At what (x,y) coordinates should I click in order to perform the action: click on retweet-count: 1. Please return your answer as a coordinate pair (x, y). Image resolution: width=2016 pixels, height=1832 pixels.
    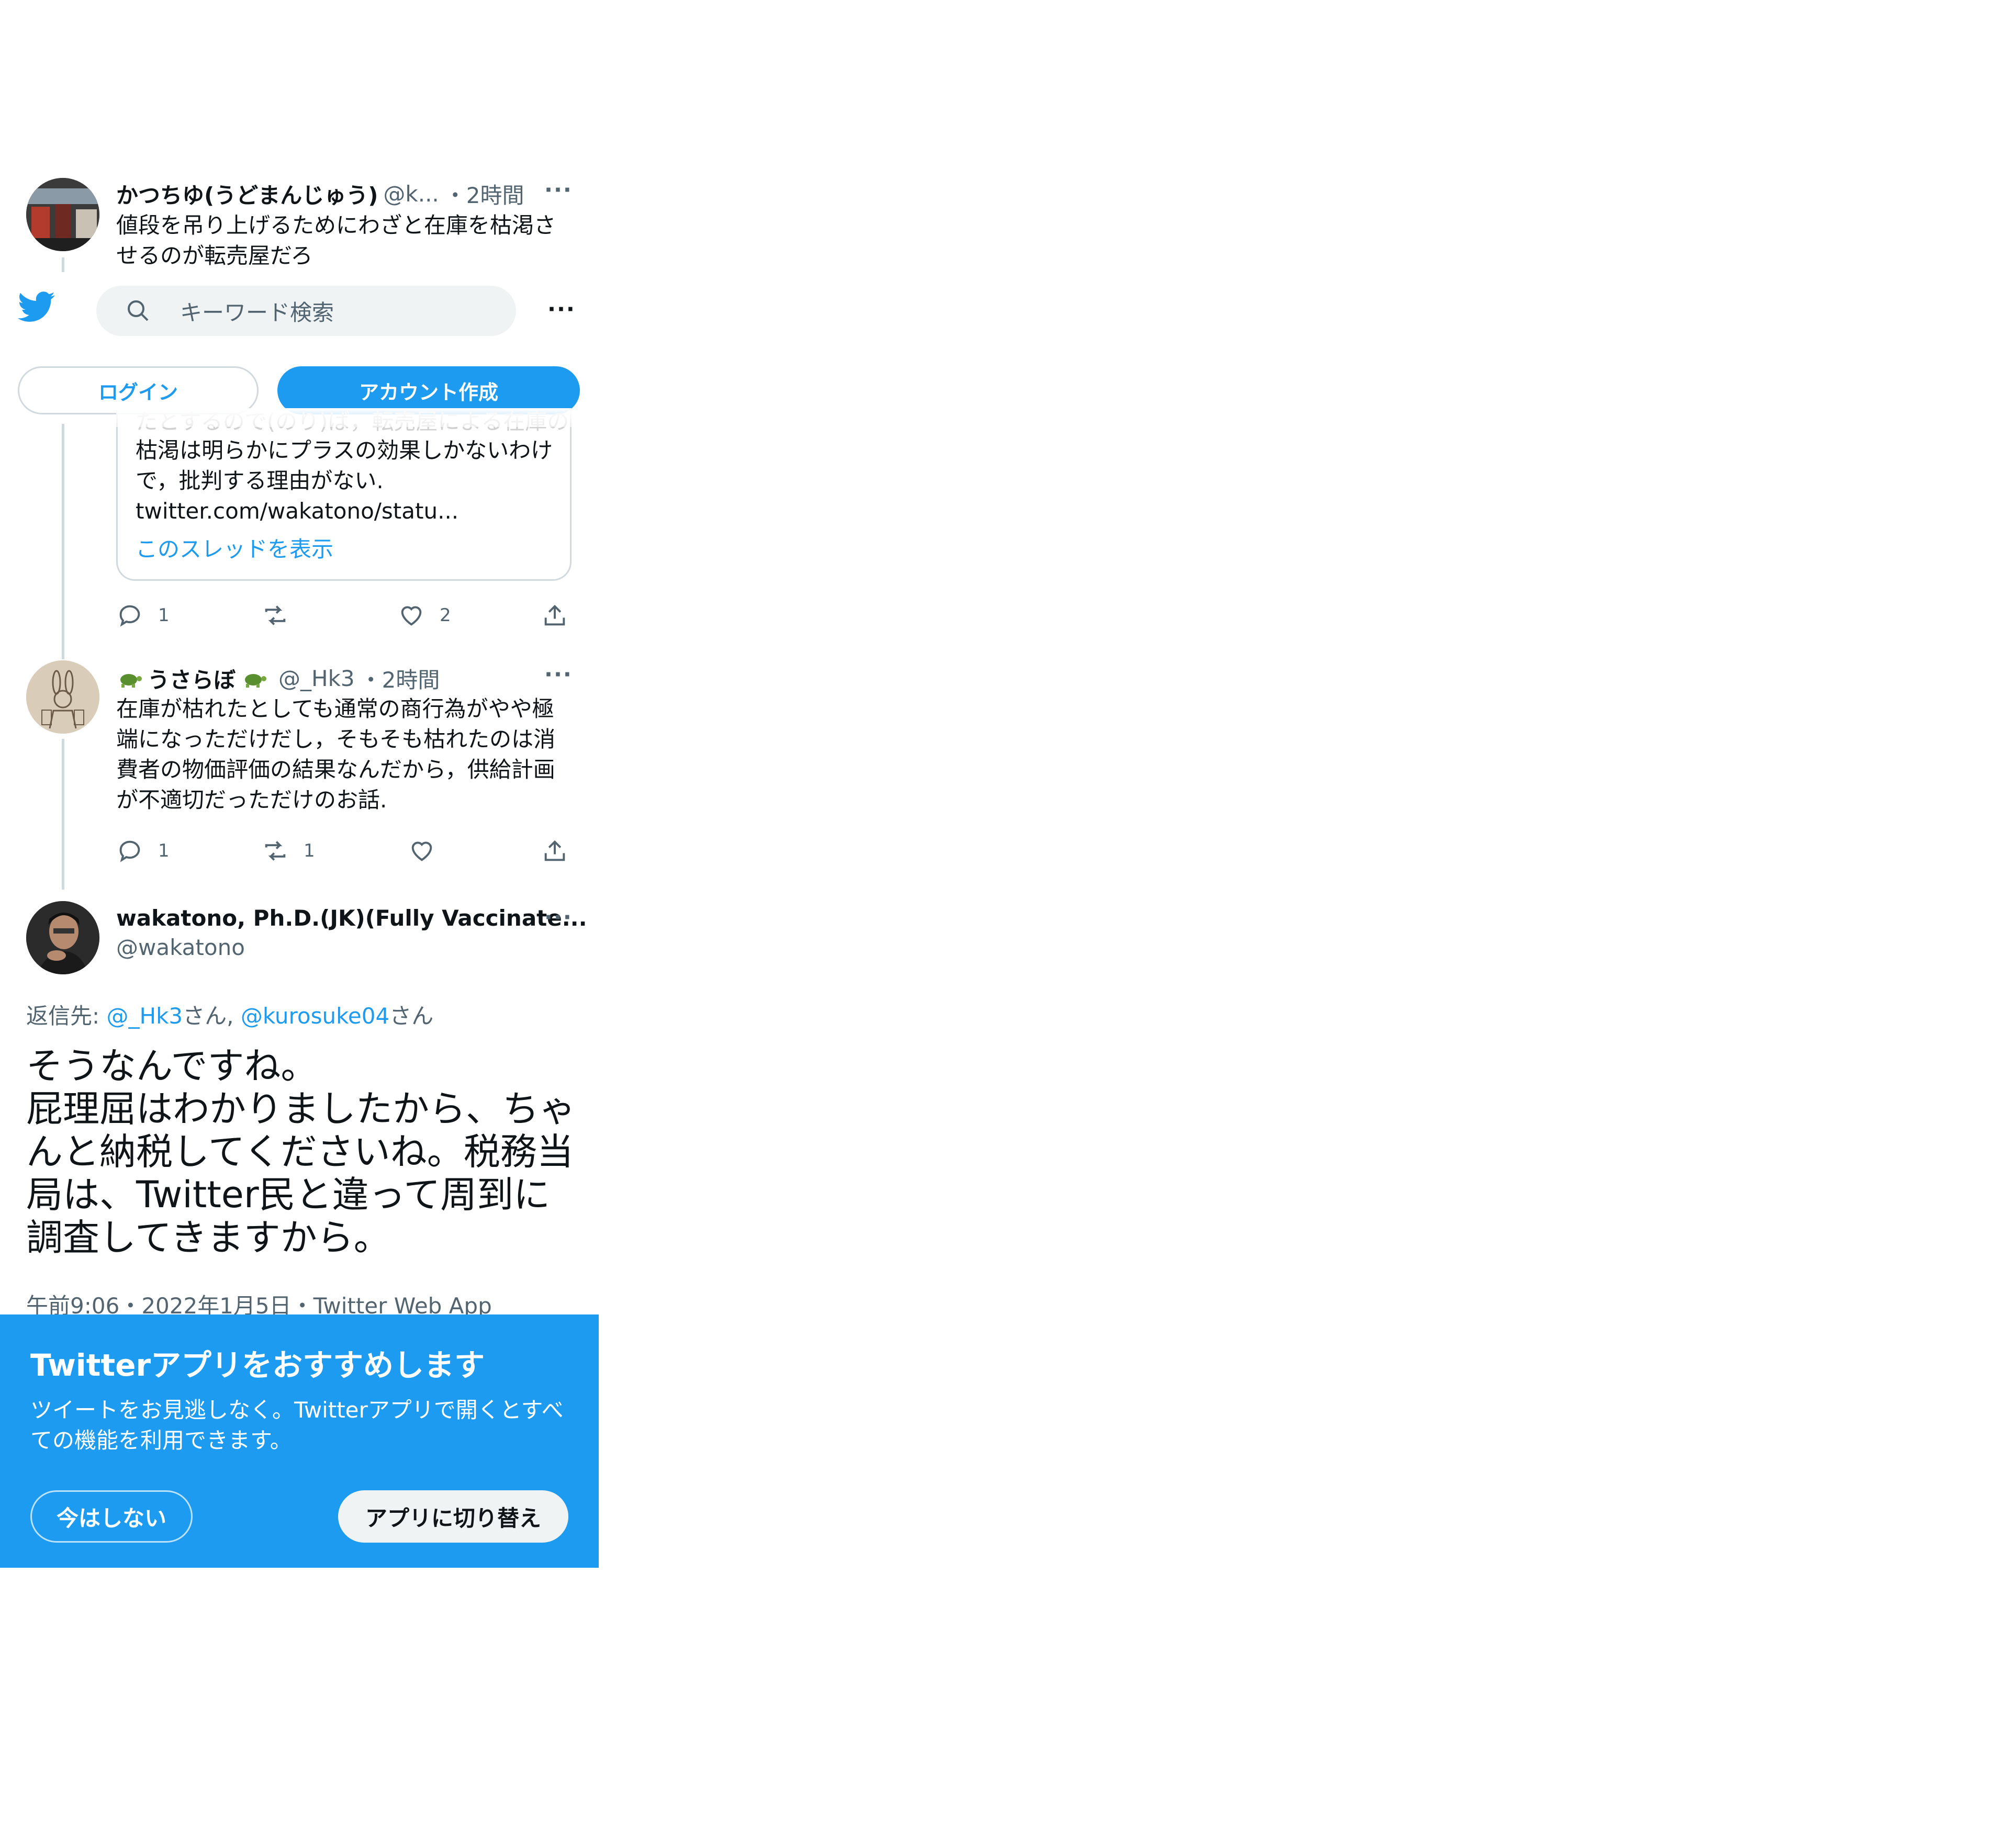
    Looking at the image, I should click on (309, 851).